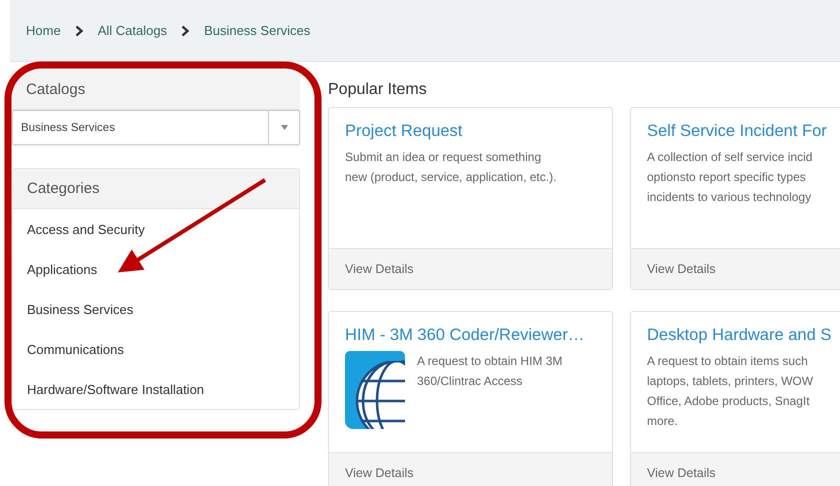  Describe the element at coordinates (730, 381) in the screenshot. I see `item-description: laptops, tablets, printers, WOW` at that location.